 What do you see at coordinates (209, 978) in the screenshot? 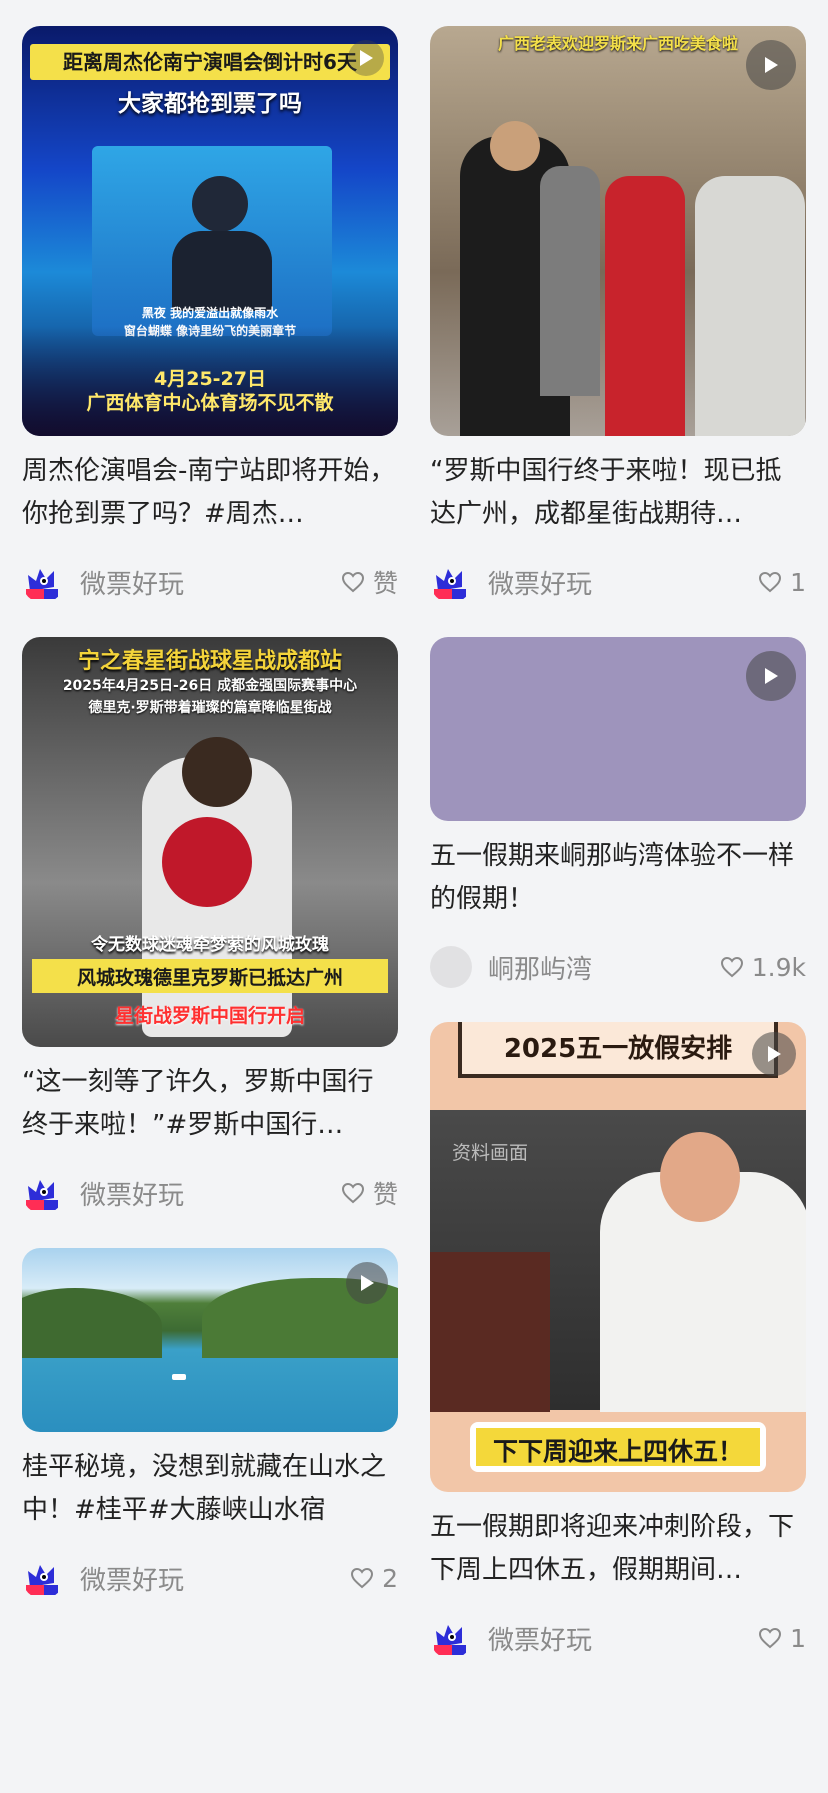
I see `thumb-yellow-text: 风城玫瑰德里克罗斯已抵达广州` at bounding box center [209, 978].